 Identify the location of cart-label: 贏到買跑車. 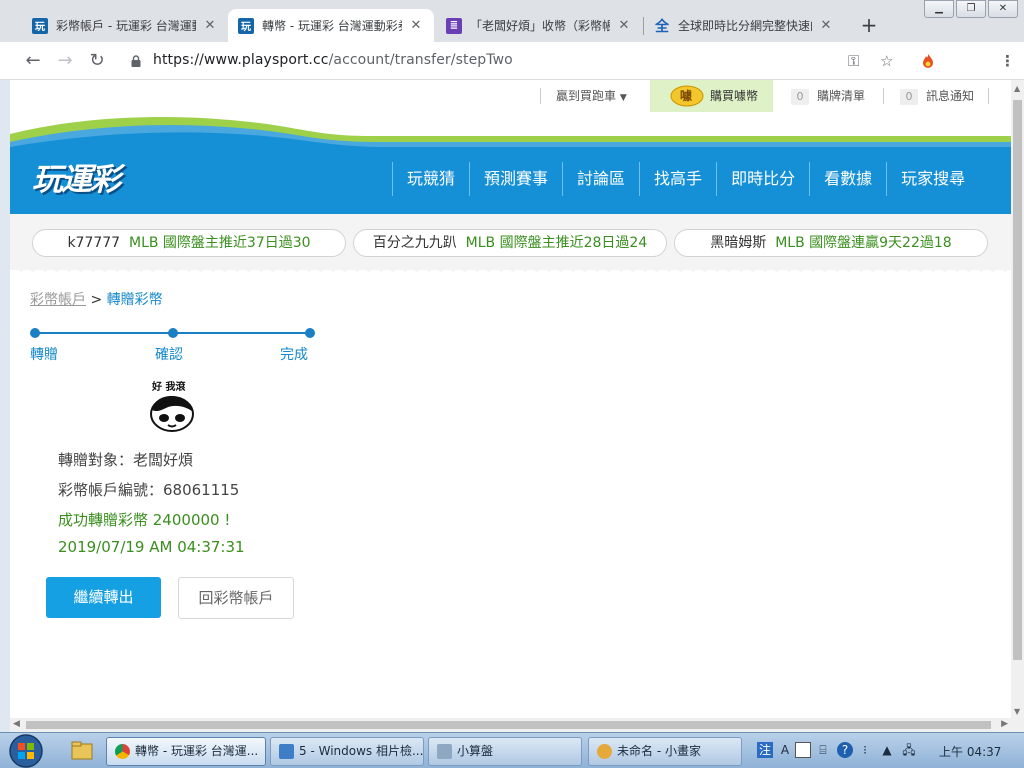
(586, 96).